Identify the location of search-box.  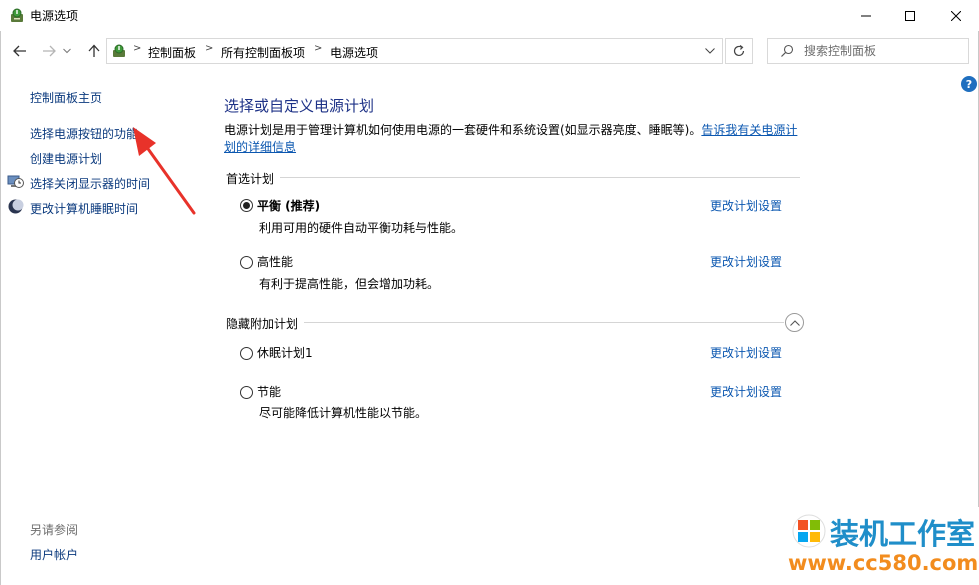
(868, 51).